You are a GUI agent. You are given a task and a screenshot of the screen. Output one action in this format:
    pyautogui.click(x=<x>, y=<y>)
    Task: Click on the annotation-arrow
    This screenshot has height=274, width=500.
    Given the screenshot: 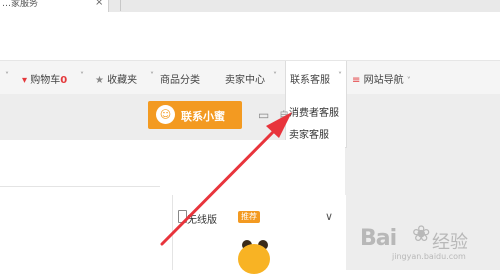 What is the action you would take?
    pyautogui.click(x=226, y=179)
    